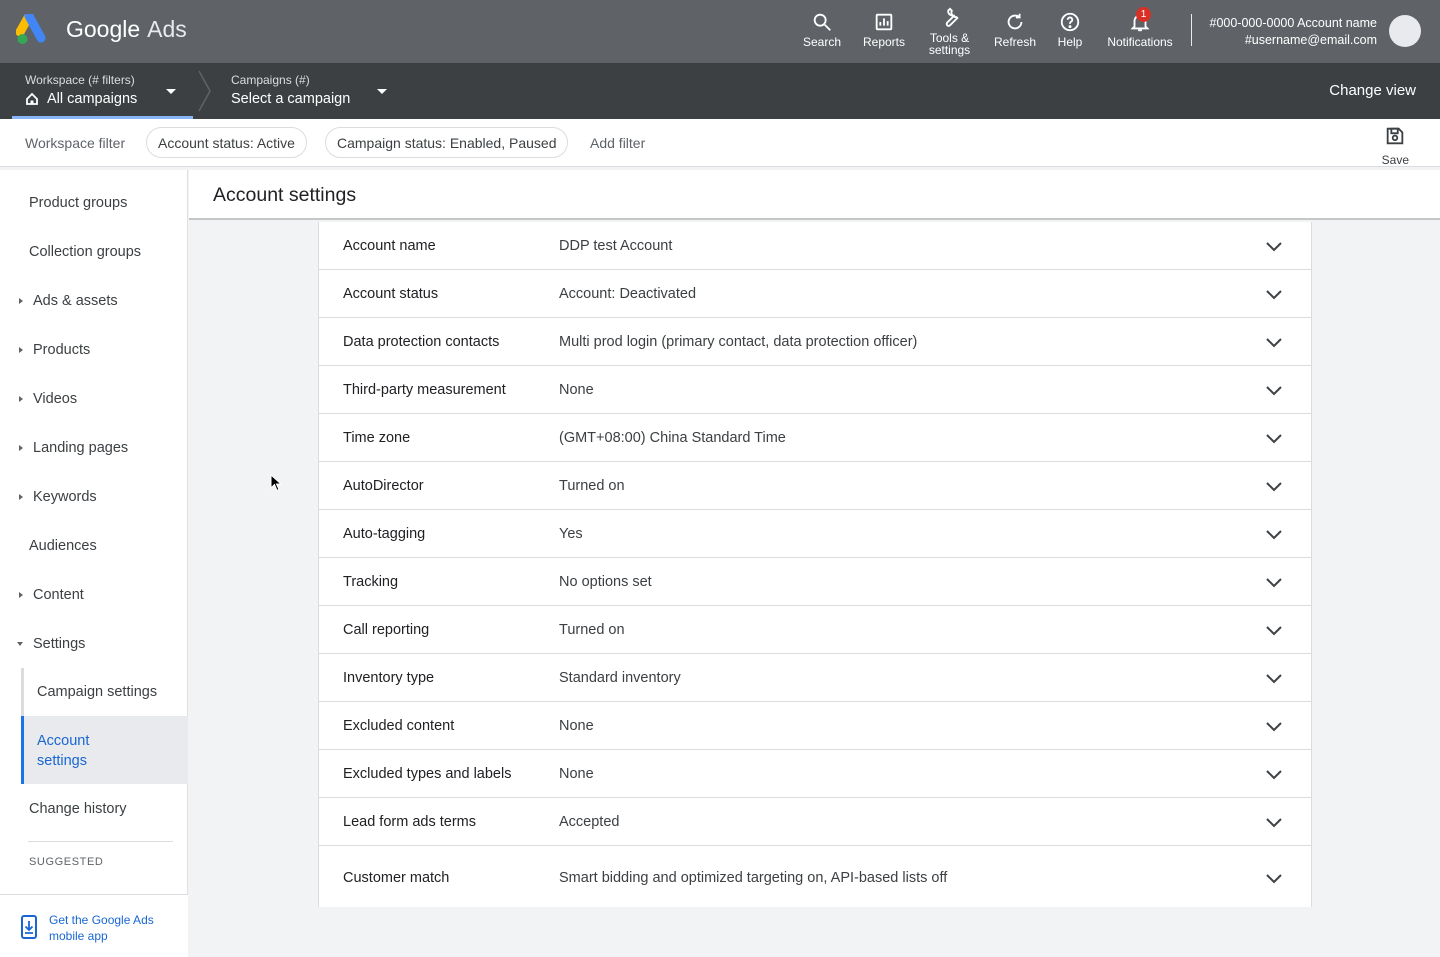 Image resolution: width=1440 pixels, height=957 pixels. Describe the element at coordinates (1191, 30) in the screenshot. I see `toolbar-divider` at that location.